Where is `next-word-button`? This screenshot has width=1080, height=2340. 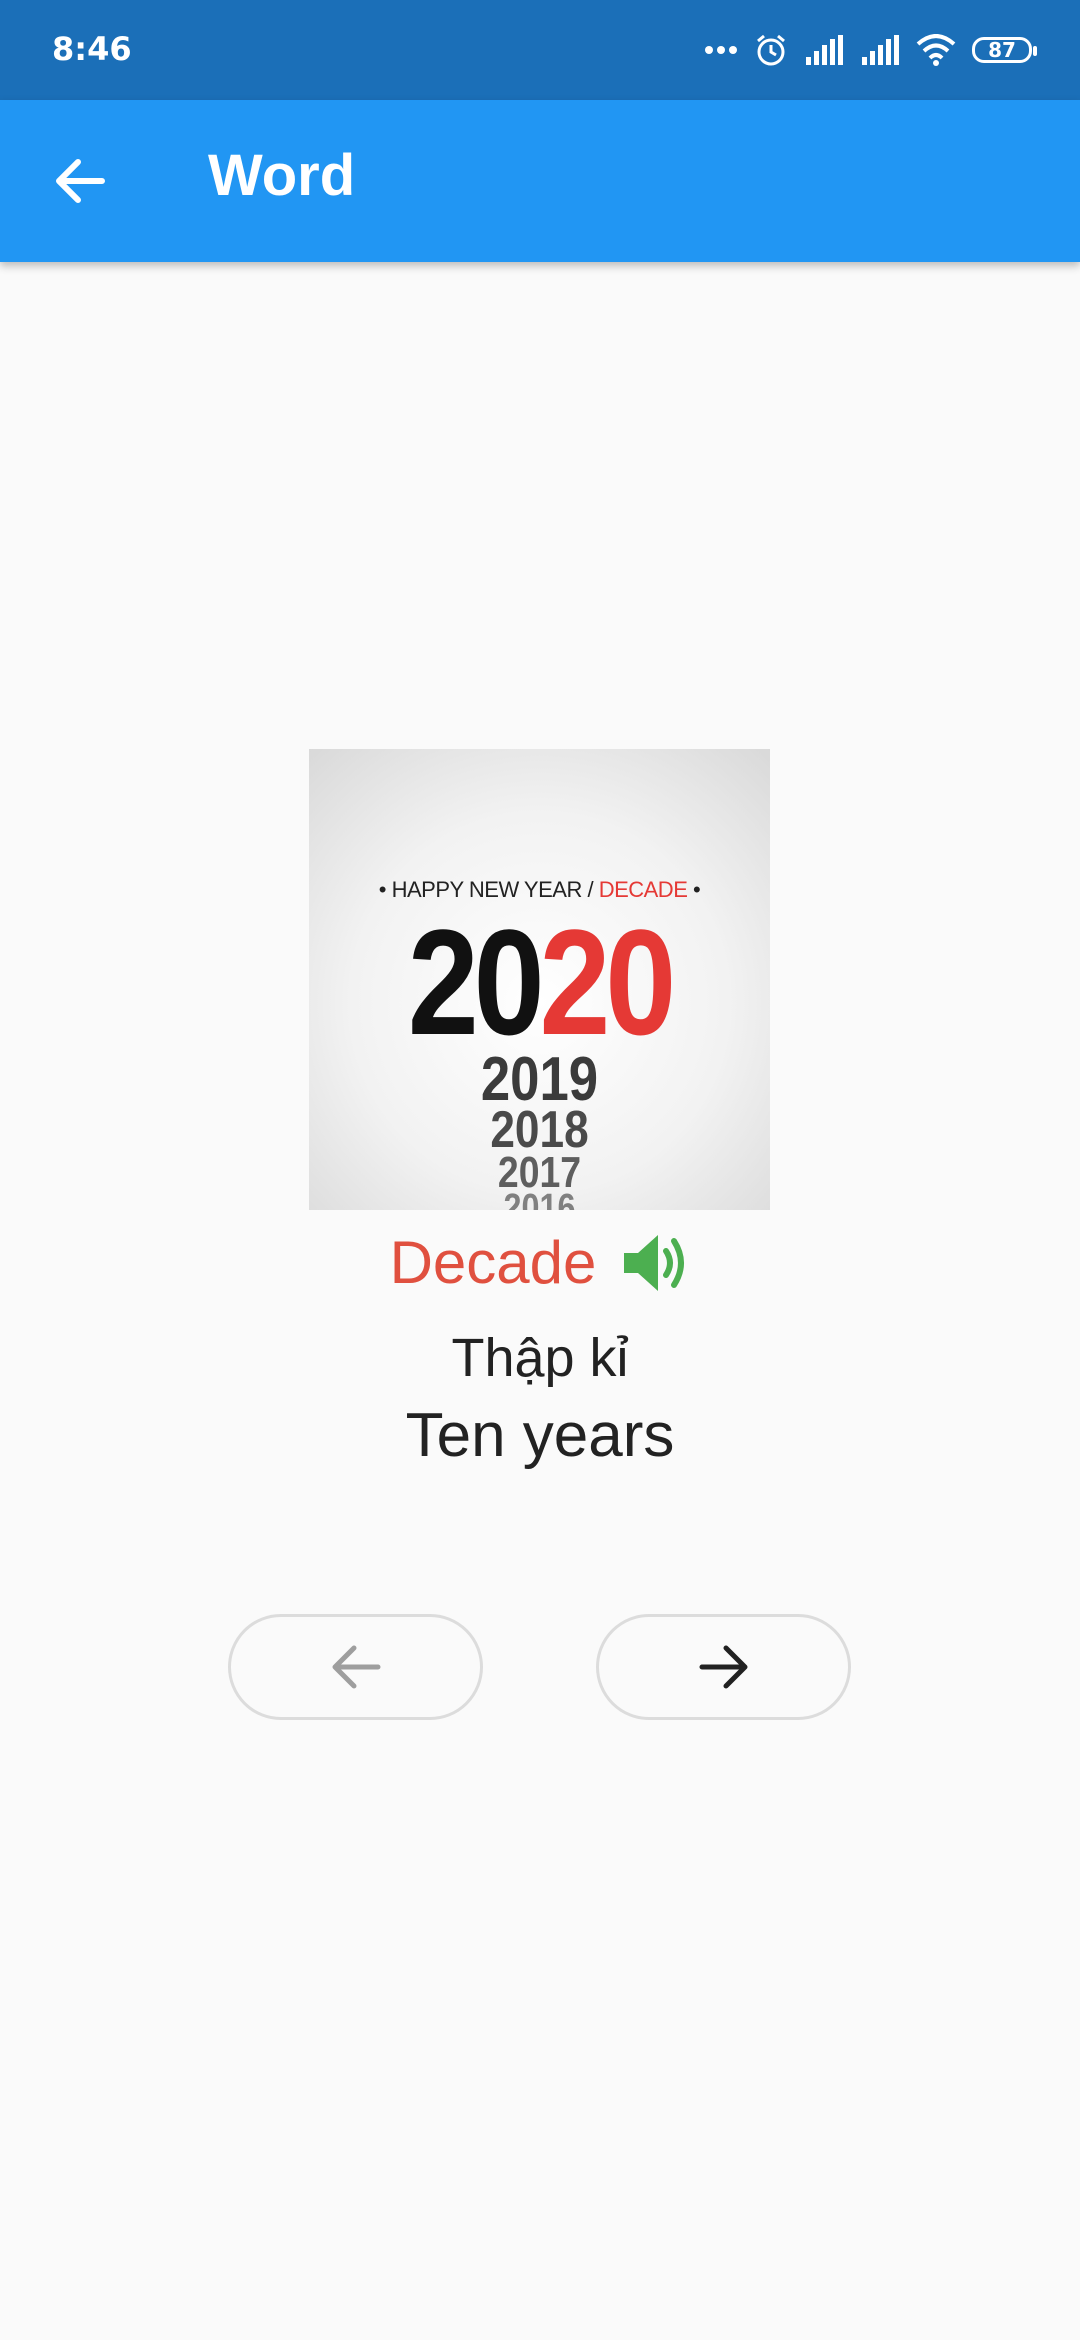 next-word-button is located at coordinates (723, 1667).